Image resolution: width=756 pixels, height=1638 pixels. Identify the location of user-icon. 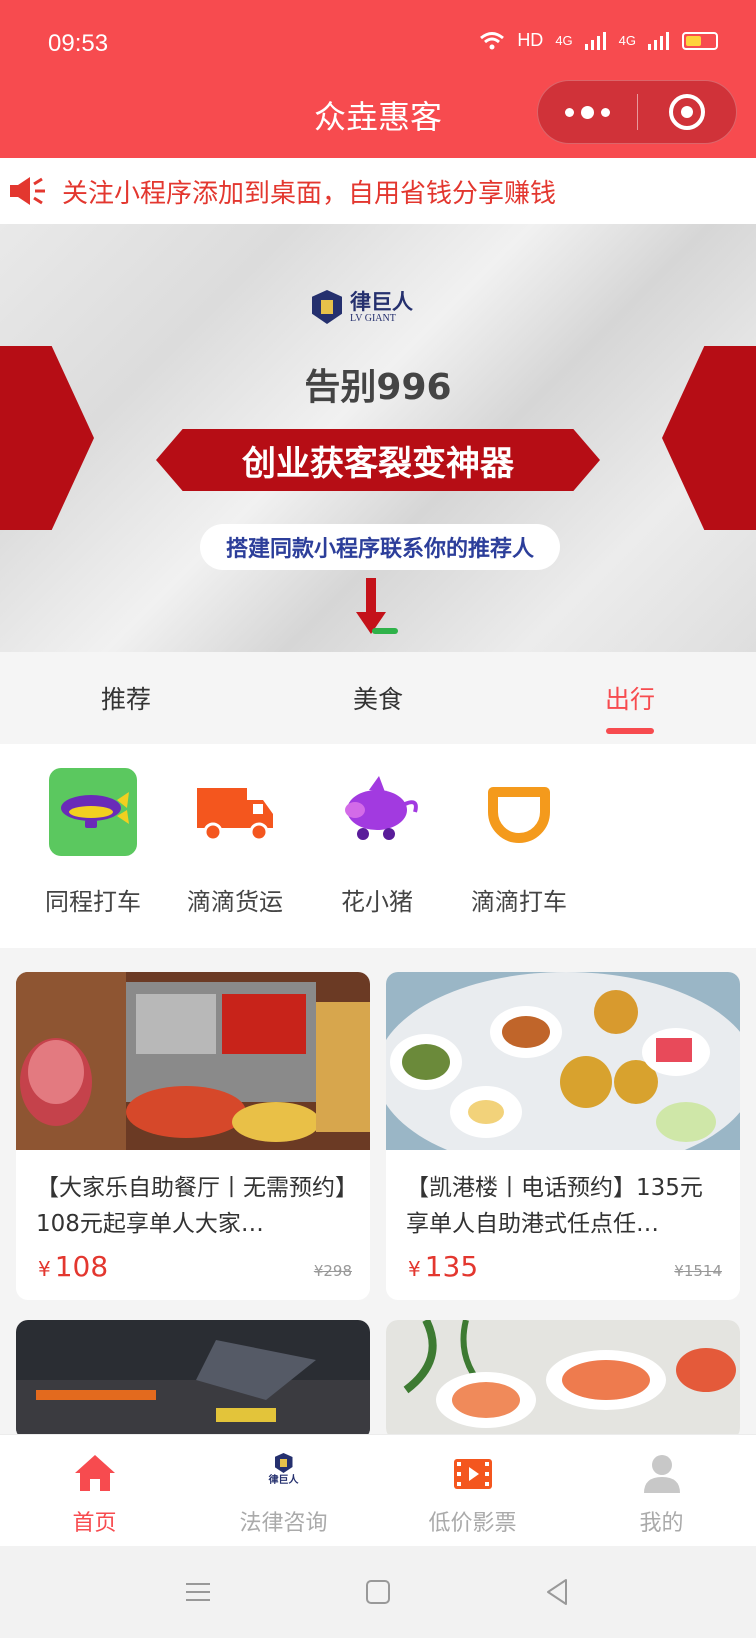
(661, 1474).